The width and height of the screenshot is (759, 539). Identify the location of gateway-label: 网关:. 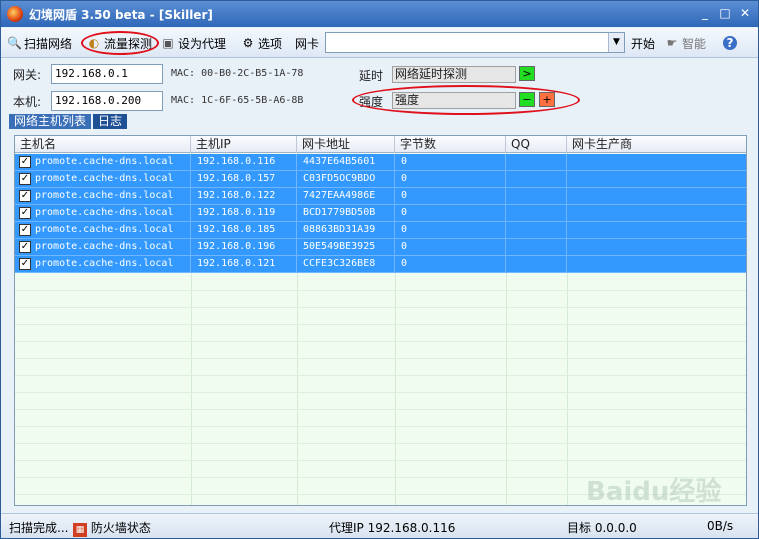
(27, 75).